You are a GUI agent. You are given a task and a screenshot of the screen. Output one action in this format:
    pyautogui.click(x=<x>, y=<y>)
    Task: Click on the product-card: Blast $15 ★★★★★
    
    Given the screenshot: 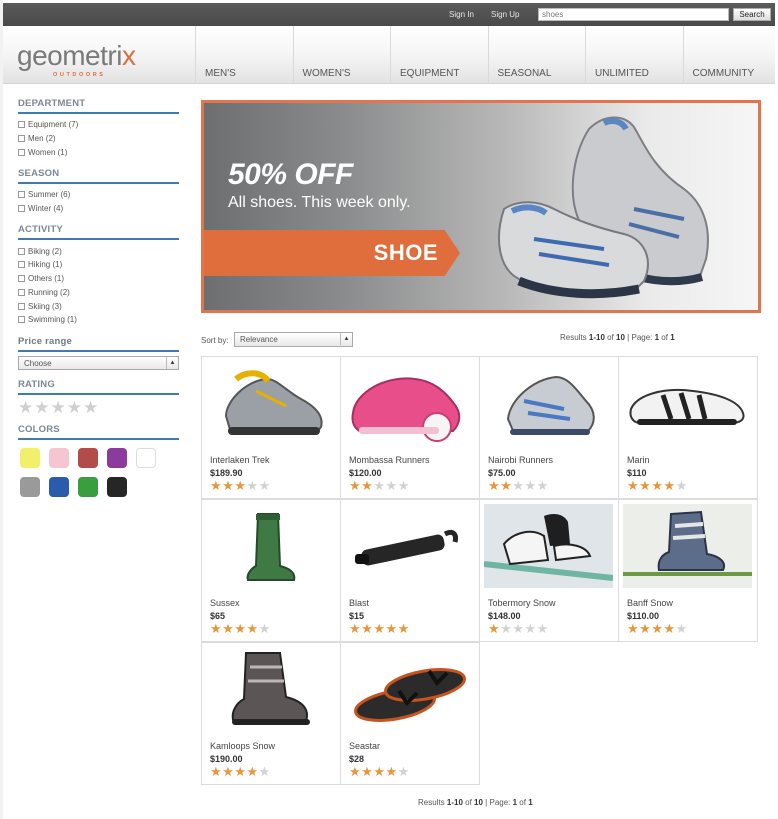 What is the action you would take?
    pyautogui.click(x=410, y=570)
    